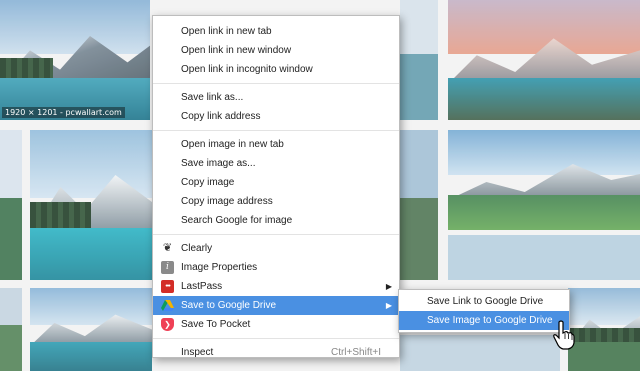 The height and width of the screenshot is (371, 640). What do you see at coordinates (208, 182) in the screenshot?
I see `menu-item-label: Copy image` at bounding box center [208, 182].